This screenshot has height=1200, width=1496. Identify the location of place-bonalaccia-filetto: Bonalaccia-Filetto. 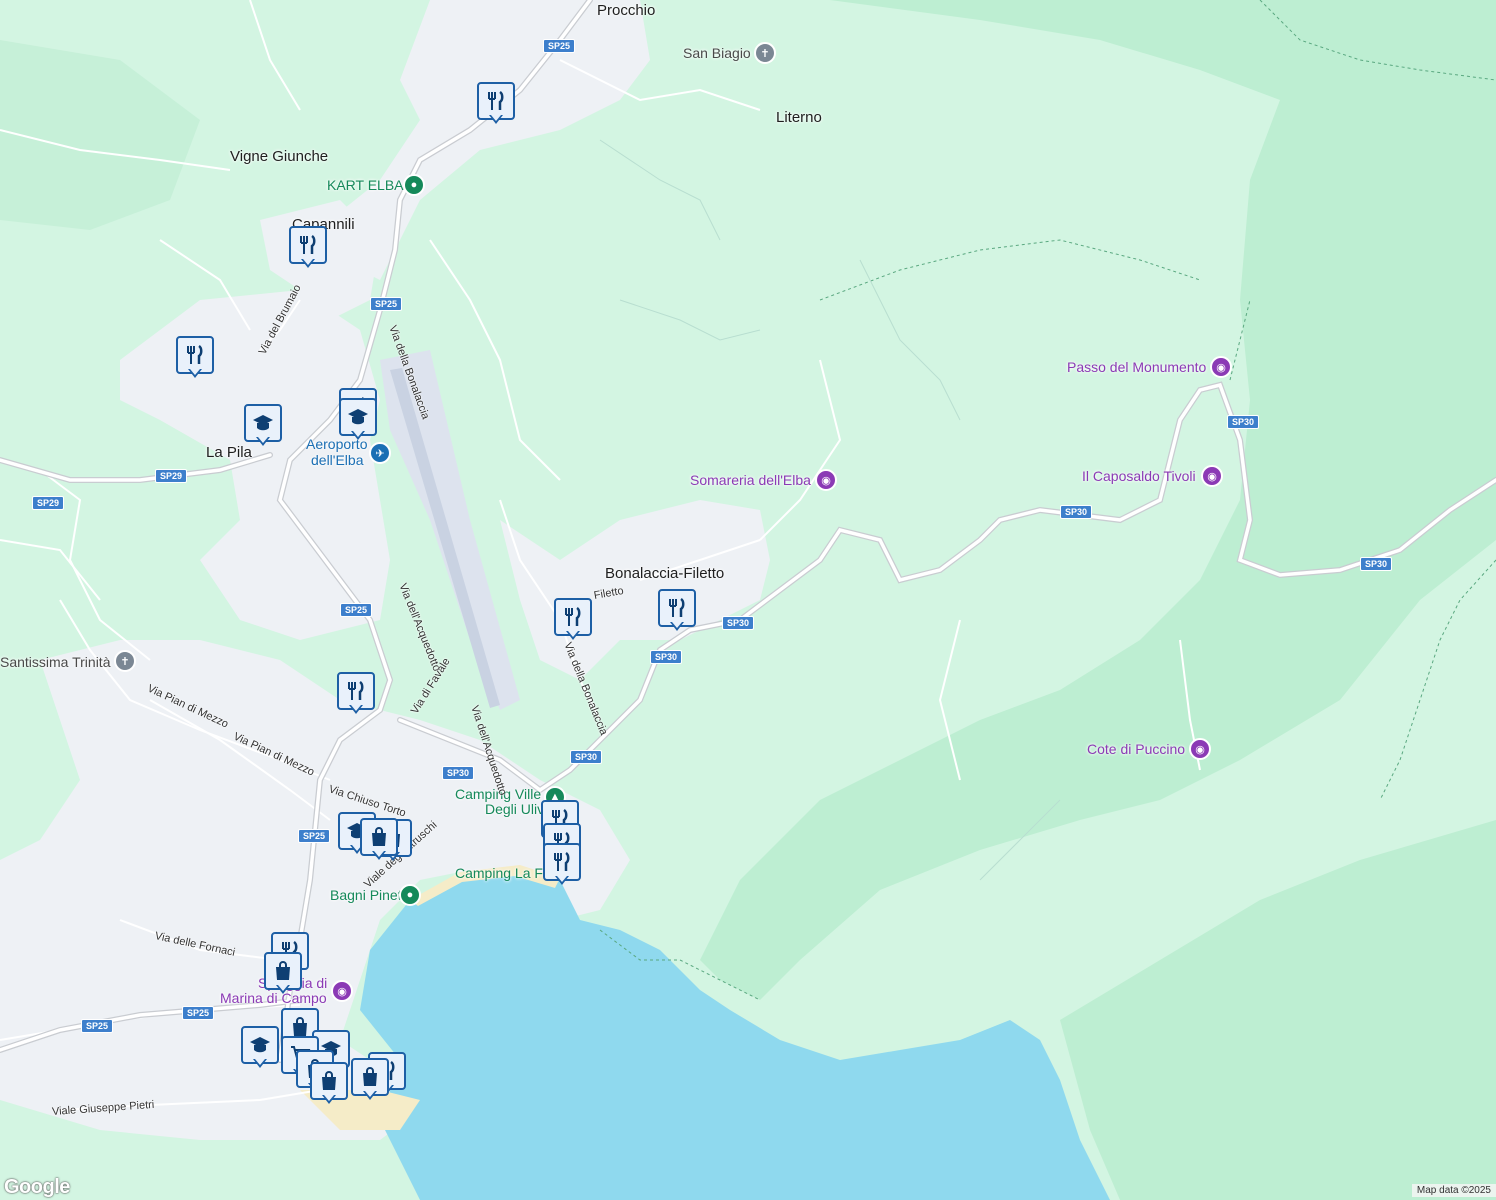
(665, 573).